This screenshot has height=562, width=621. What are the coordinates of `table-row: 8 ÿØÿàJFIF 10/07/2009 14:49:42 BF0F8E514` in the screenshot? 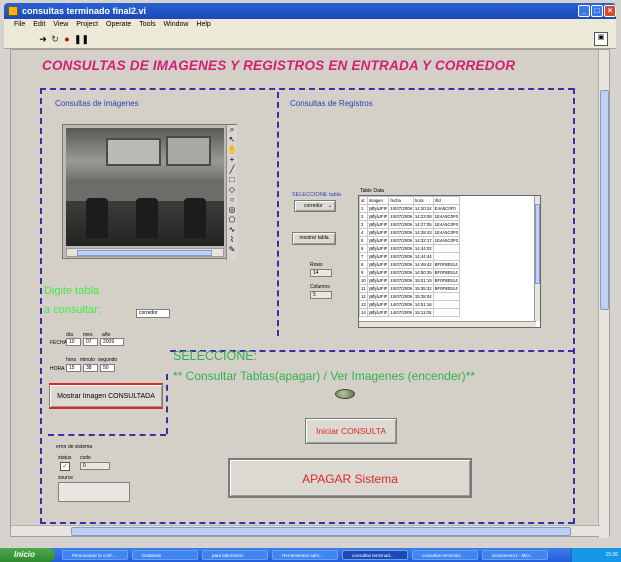 It's located at (410, 264).